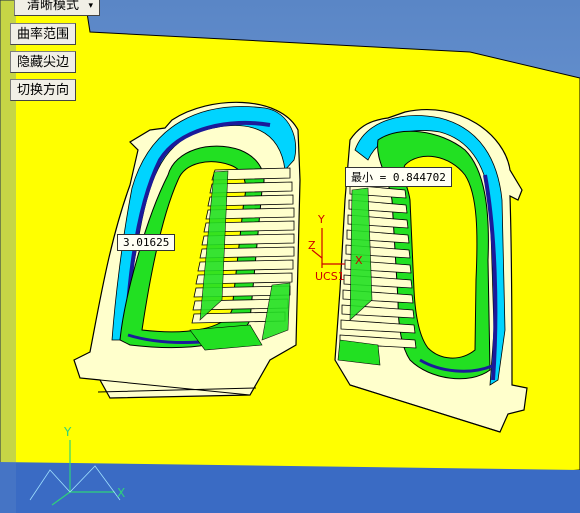  What do you see at coordinates (321, 219) in the screenshot?
I see `csys-y-label: Y` at bounding box center [321, 219].